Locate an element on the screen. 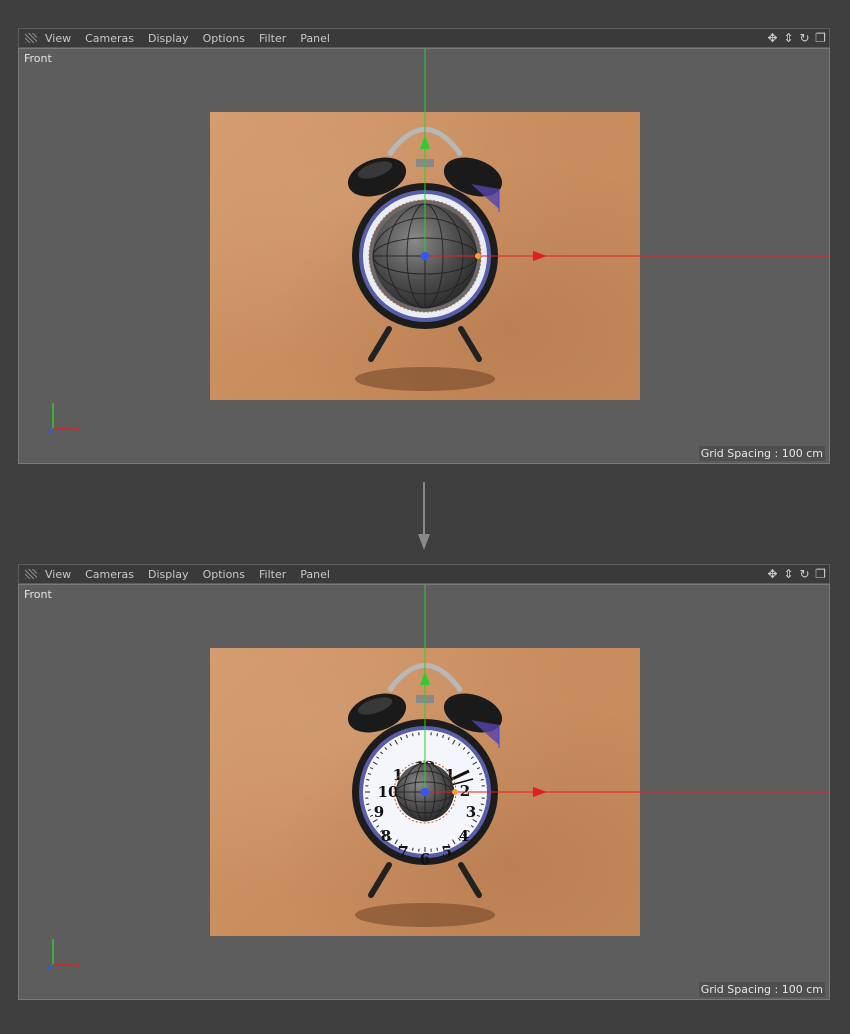 The height and width of the screenshot is (1034, 850). clock-number: 9 is located at coordinates (379, 812).